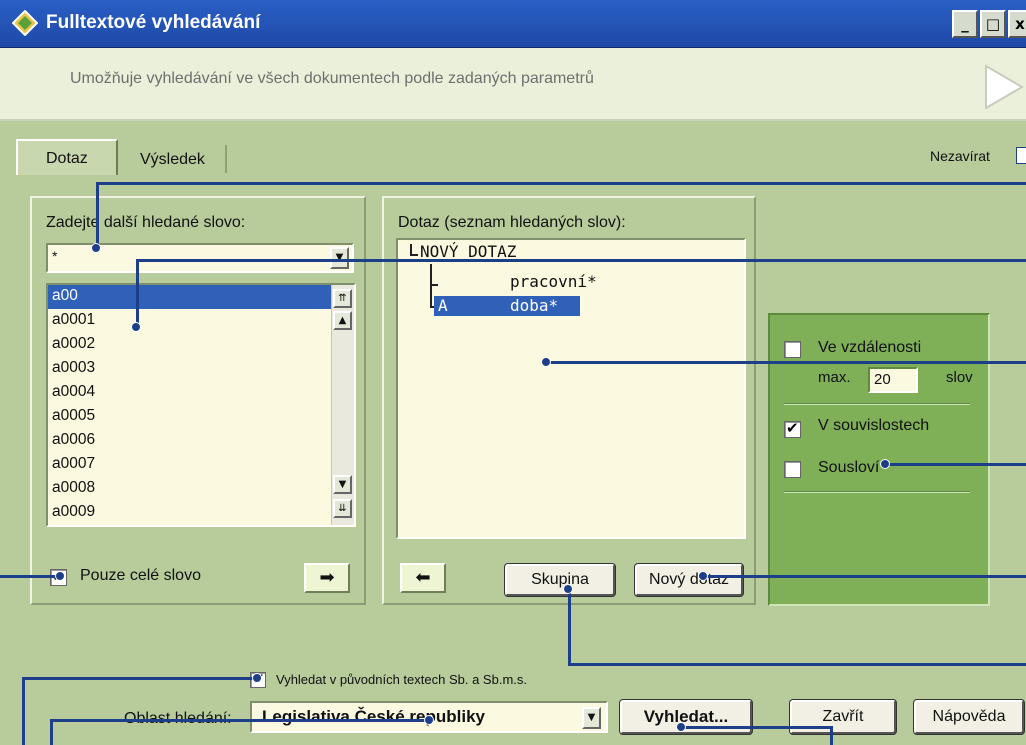 The height and width of the screenshot is (745, 1026). I want to click on query-tree: NOVÝ DOTAZ pracovní* A doba*, so click(571, 388).